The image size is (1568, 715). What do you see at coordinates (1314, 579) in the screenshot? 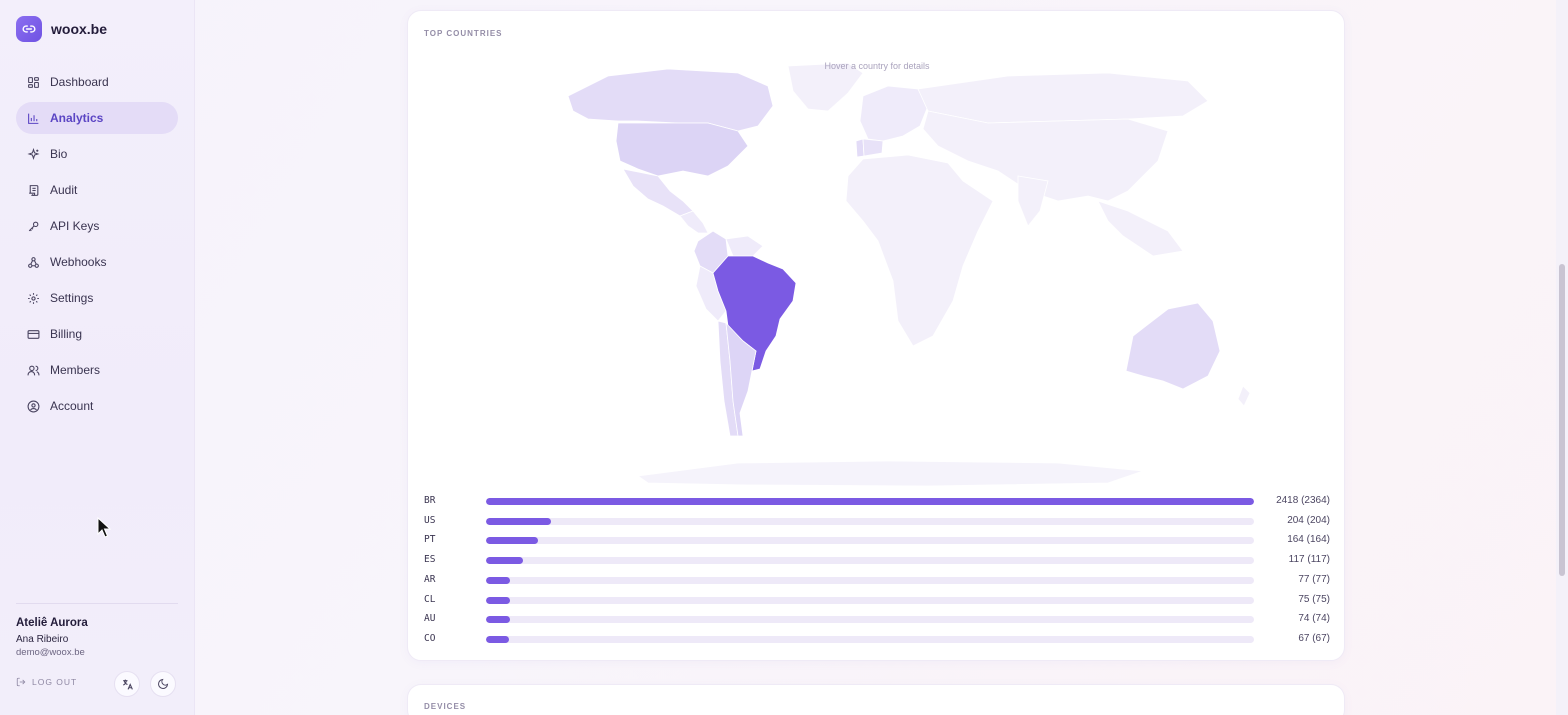
I see `country-count: 77 (77)` at bounding box center [1314, 579].